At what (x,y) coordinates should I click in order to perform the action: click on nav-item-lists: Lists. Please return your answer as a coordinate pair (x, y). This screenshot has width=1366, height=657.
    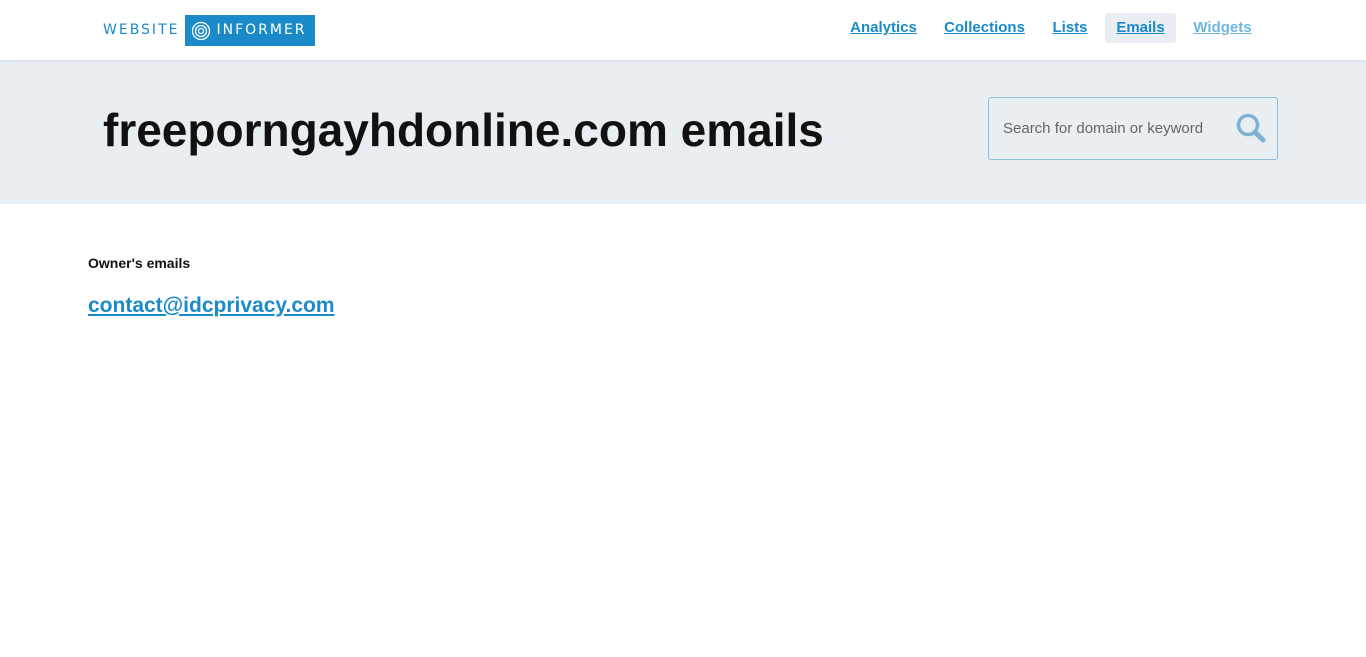
    Looking at the image, I should click on (1070, 28).